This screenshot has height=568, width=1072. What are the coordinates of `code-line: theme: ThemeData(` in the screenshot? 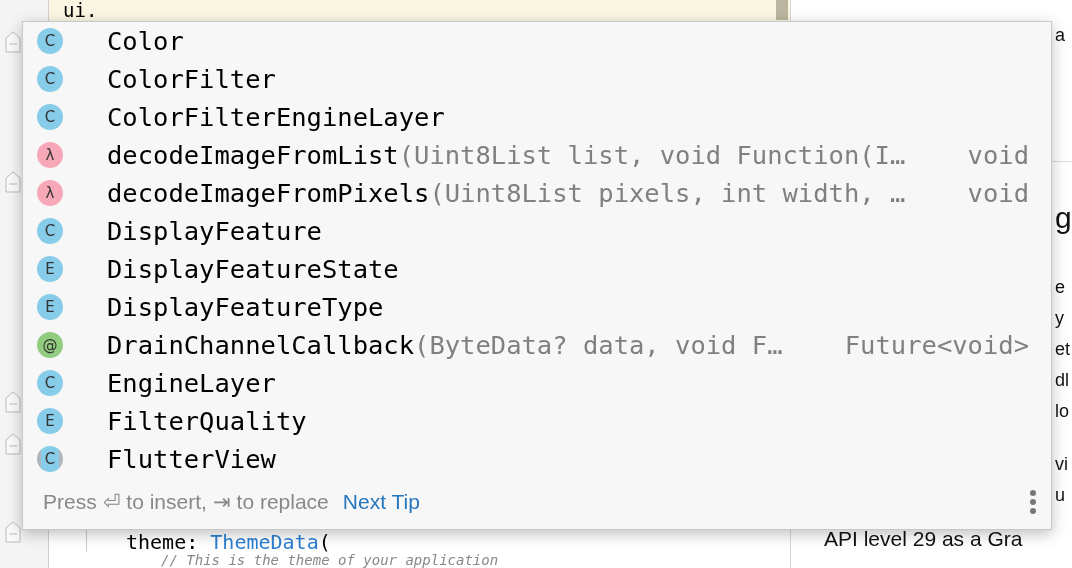 It's located at (228, 542).